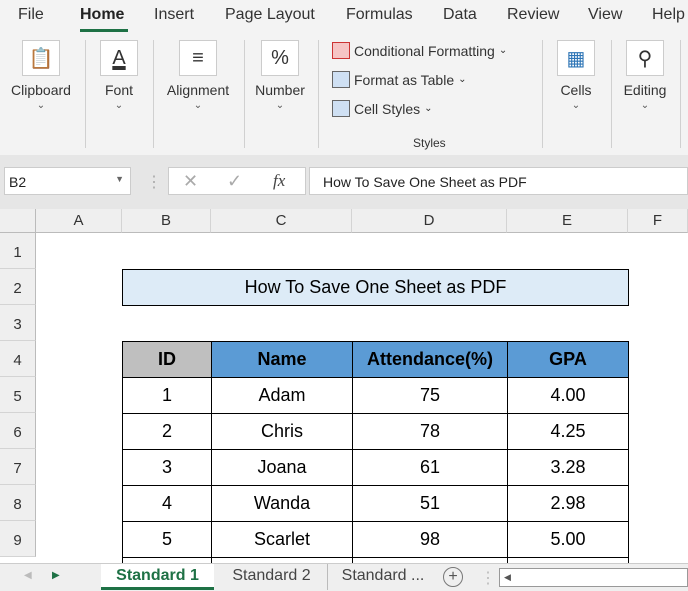 The height and width of the screenshot is (591, 688). Describe the element at coordinates (118, 90) in the screenshot. I see `font-label: Font` at that location.